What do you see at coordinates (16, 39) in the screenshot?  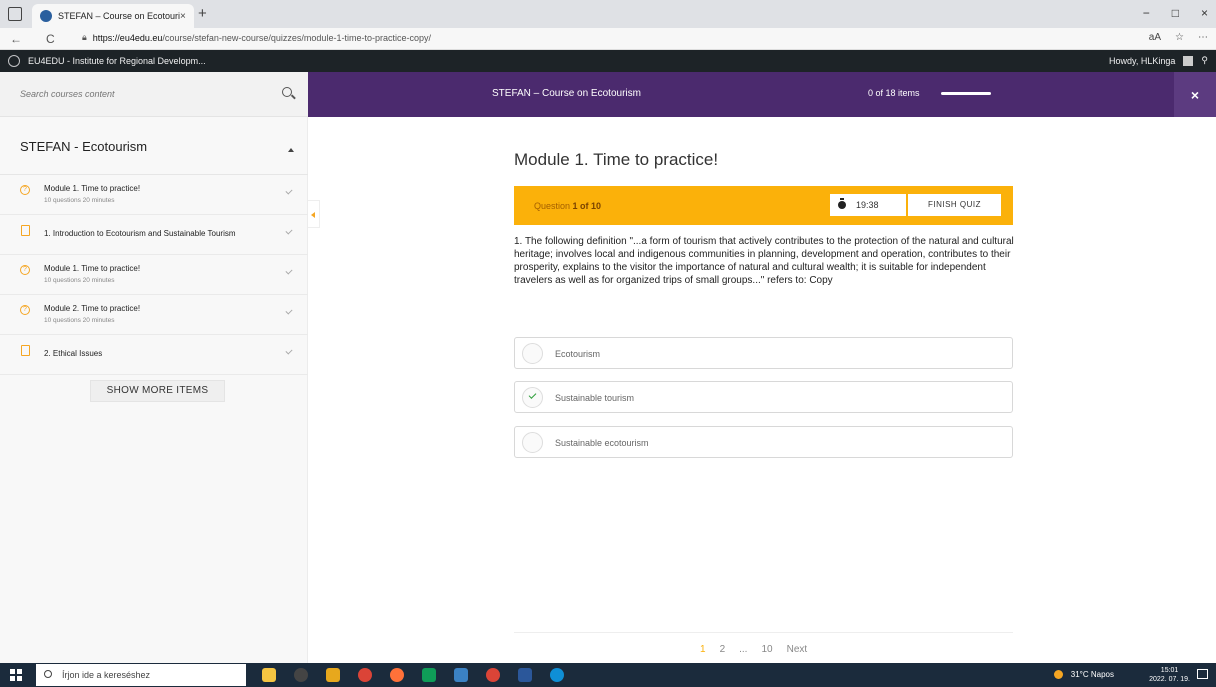 I see `back-button: ←` at bounding box center [16, 39].